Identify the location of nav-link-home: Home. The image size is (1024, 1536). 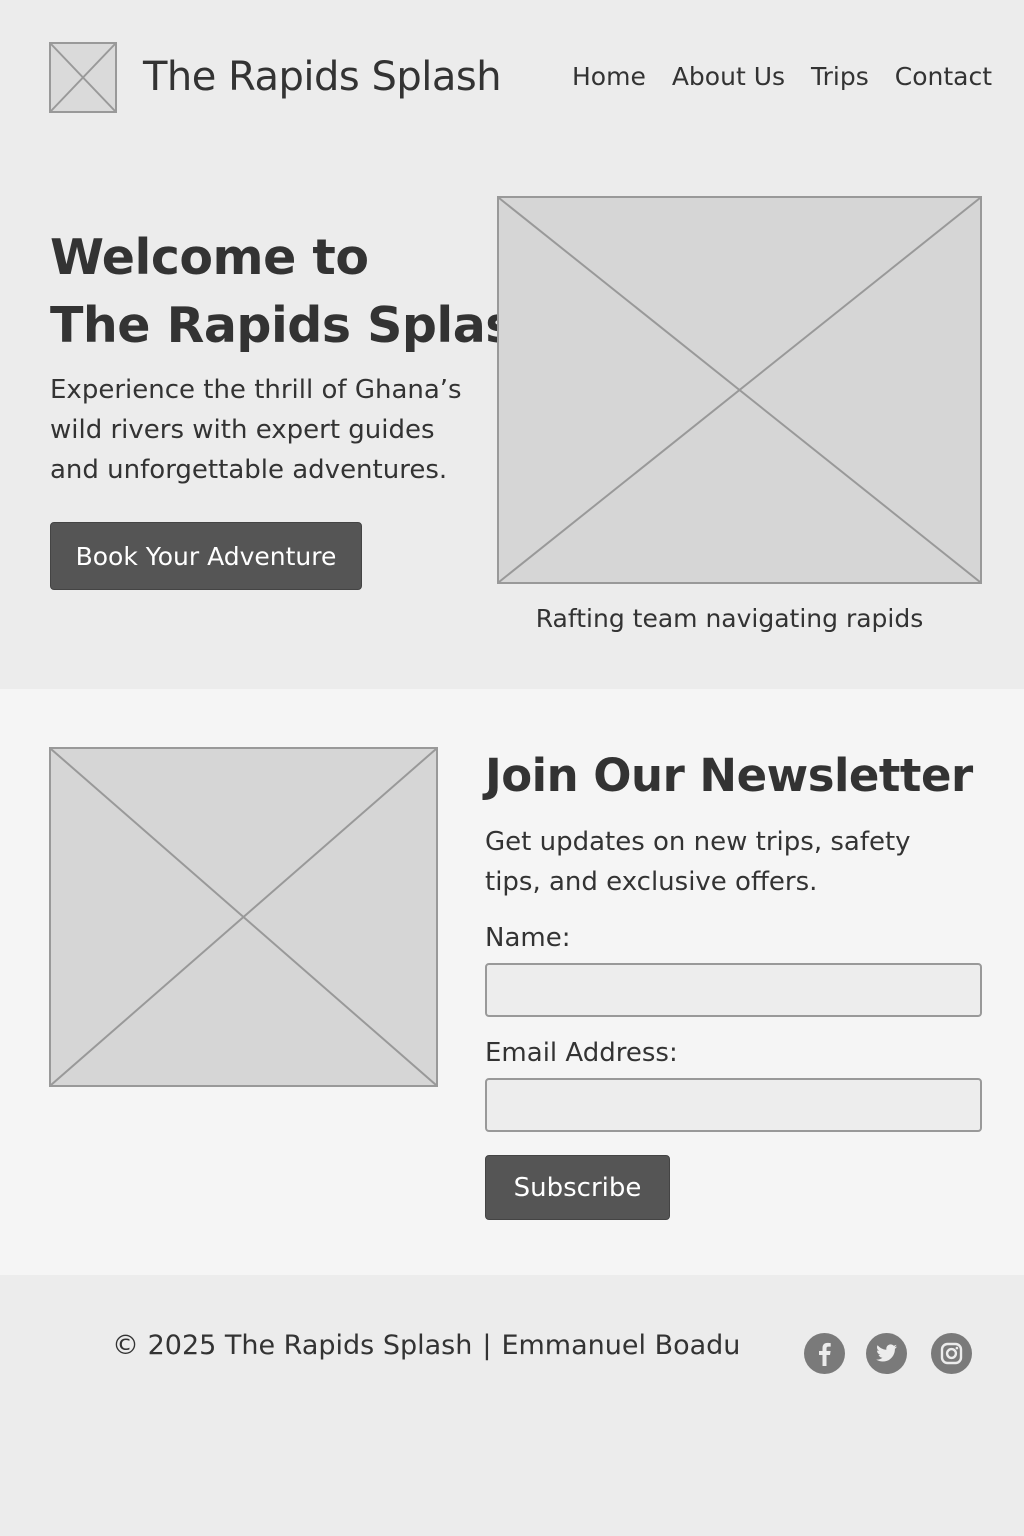
(609, 76).